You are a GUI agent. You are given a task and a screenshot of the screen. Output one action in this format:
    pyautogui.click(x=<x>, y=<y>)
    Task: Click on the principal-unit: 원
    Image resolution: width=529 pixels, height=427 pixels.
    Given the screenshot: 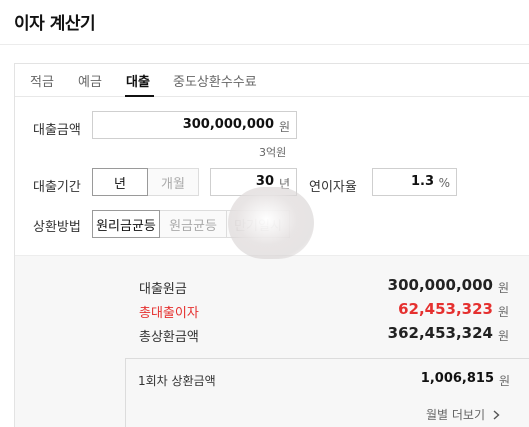 What is the action you would take?
    pyautogui.click(x=504, y=288)
    